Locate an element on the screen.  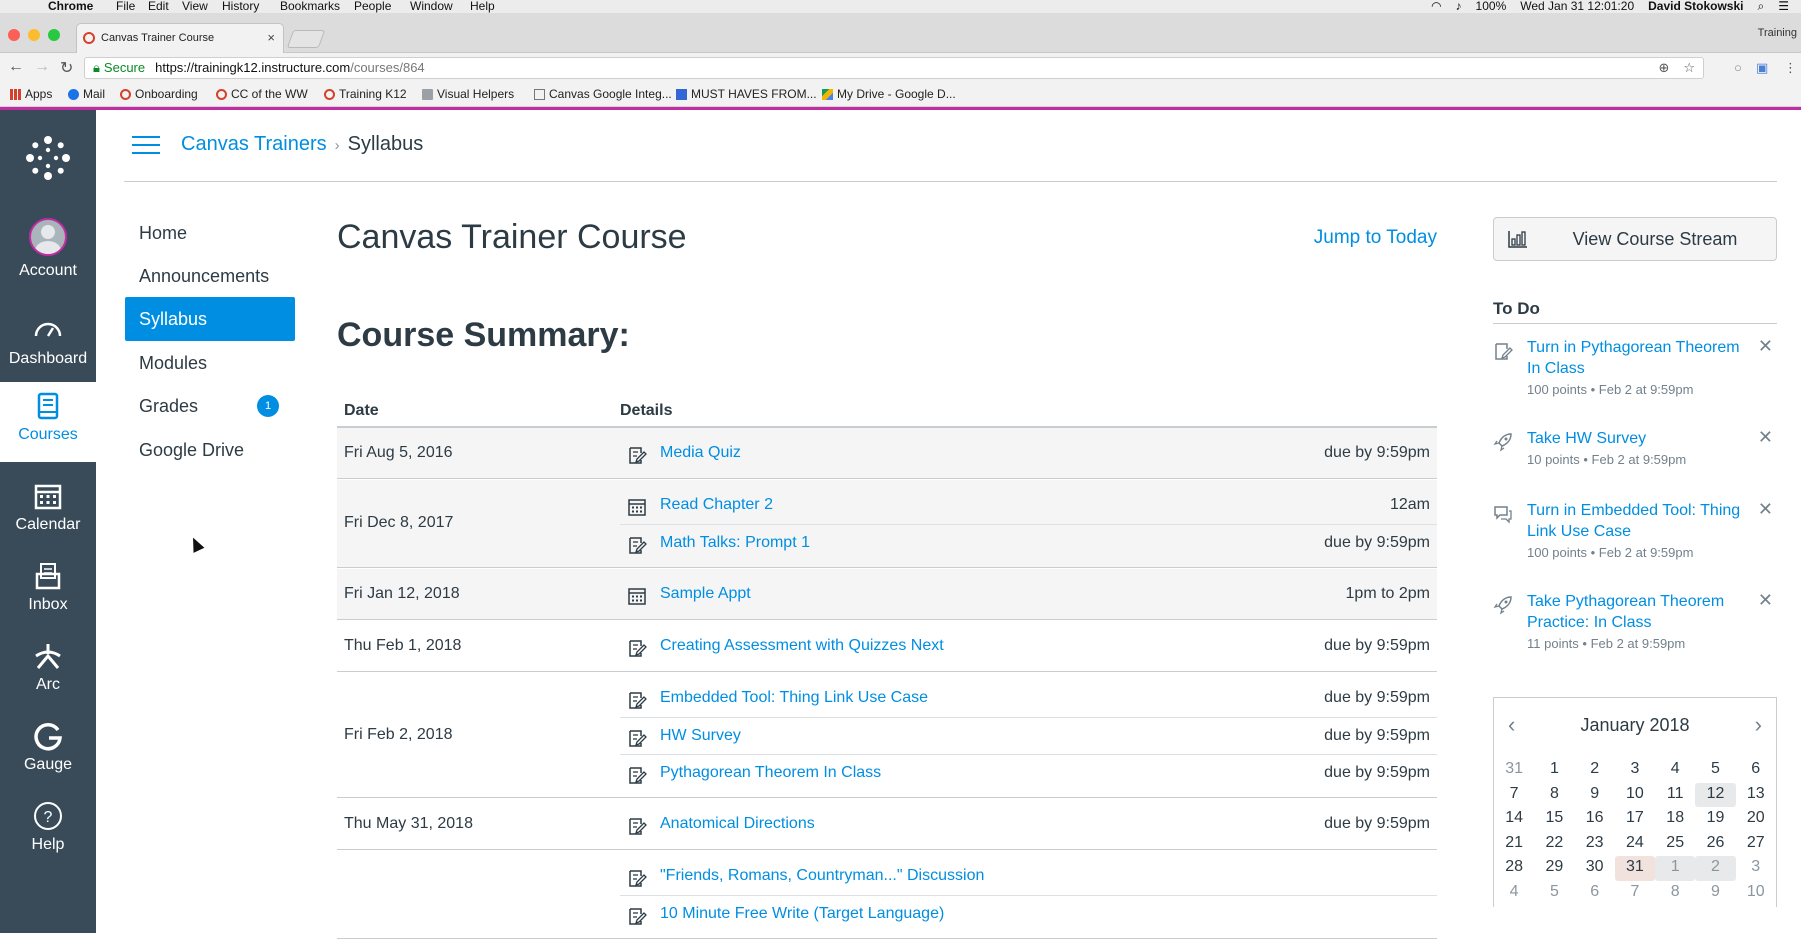
calendar-day: 15 is located at coordinates (1554, 819).